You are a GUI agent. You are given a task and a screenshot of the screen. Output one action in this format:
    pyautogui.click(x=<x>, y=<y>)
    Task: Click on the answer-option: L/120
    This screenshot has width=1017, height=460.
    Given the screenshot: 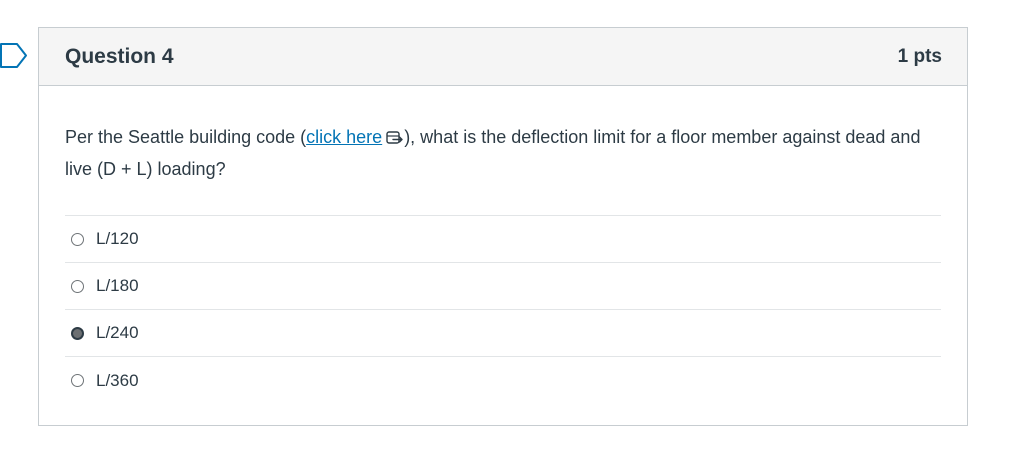 What is the action you would take?
    pyautogui.click(x=503, y=239)
    